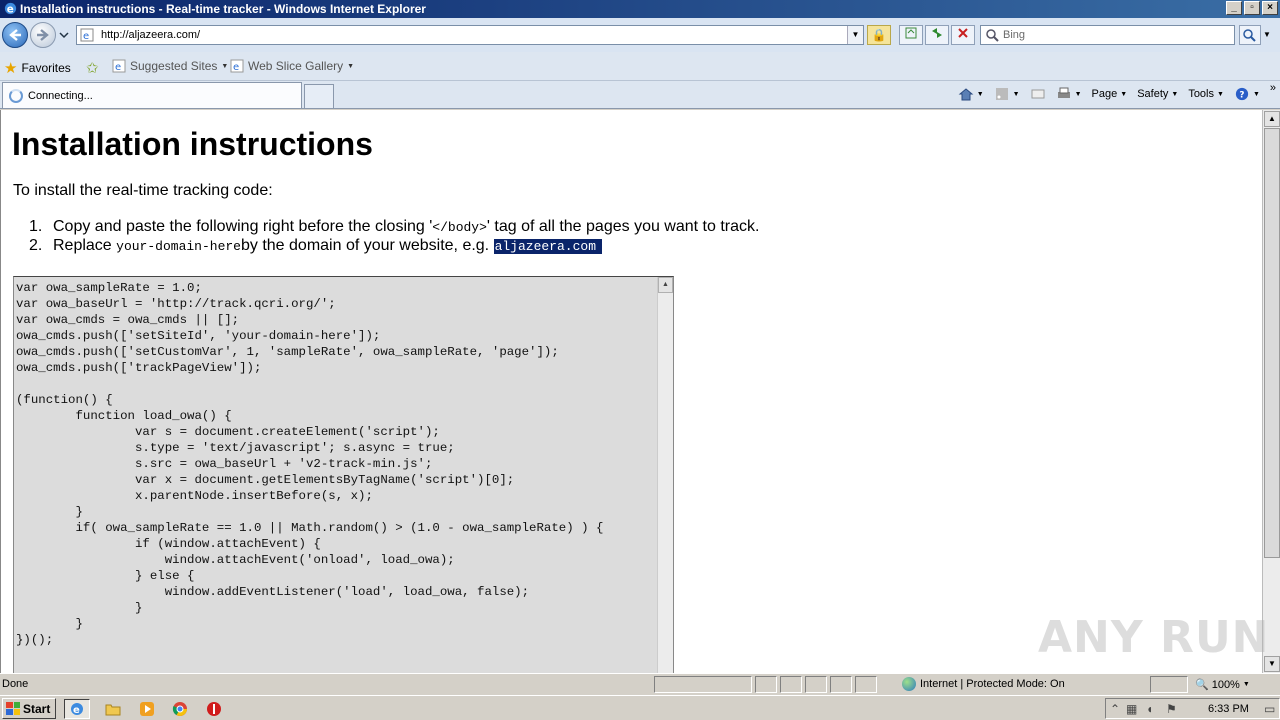 The width and height of the screenshot is (1280, 720). Describe the element at coordinates (1201, 94) in the screenshot. I see `tools-menu-label: Tools` at that location.